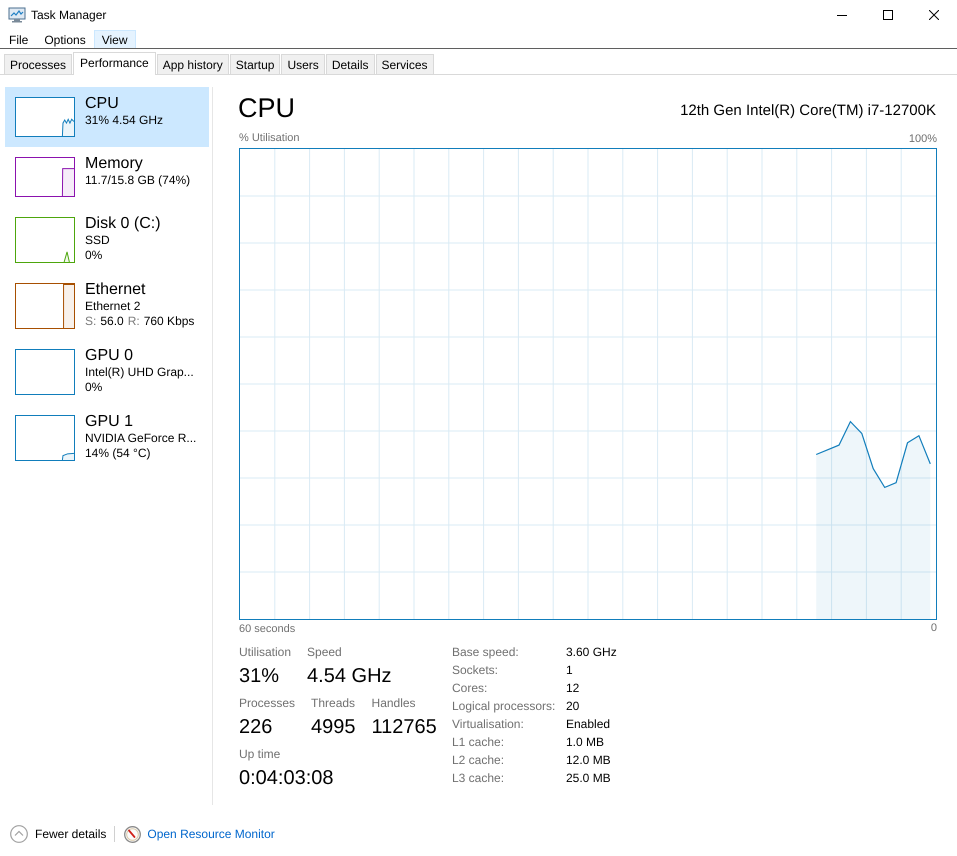 The image size is (957, 856). I want to click on menu-item: View, so click(115, 39).